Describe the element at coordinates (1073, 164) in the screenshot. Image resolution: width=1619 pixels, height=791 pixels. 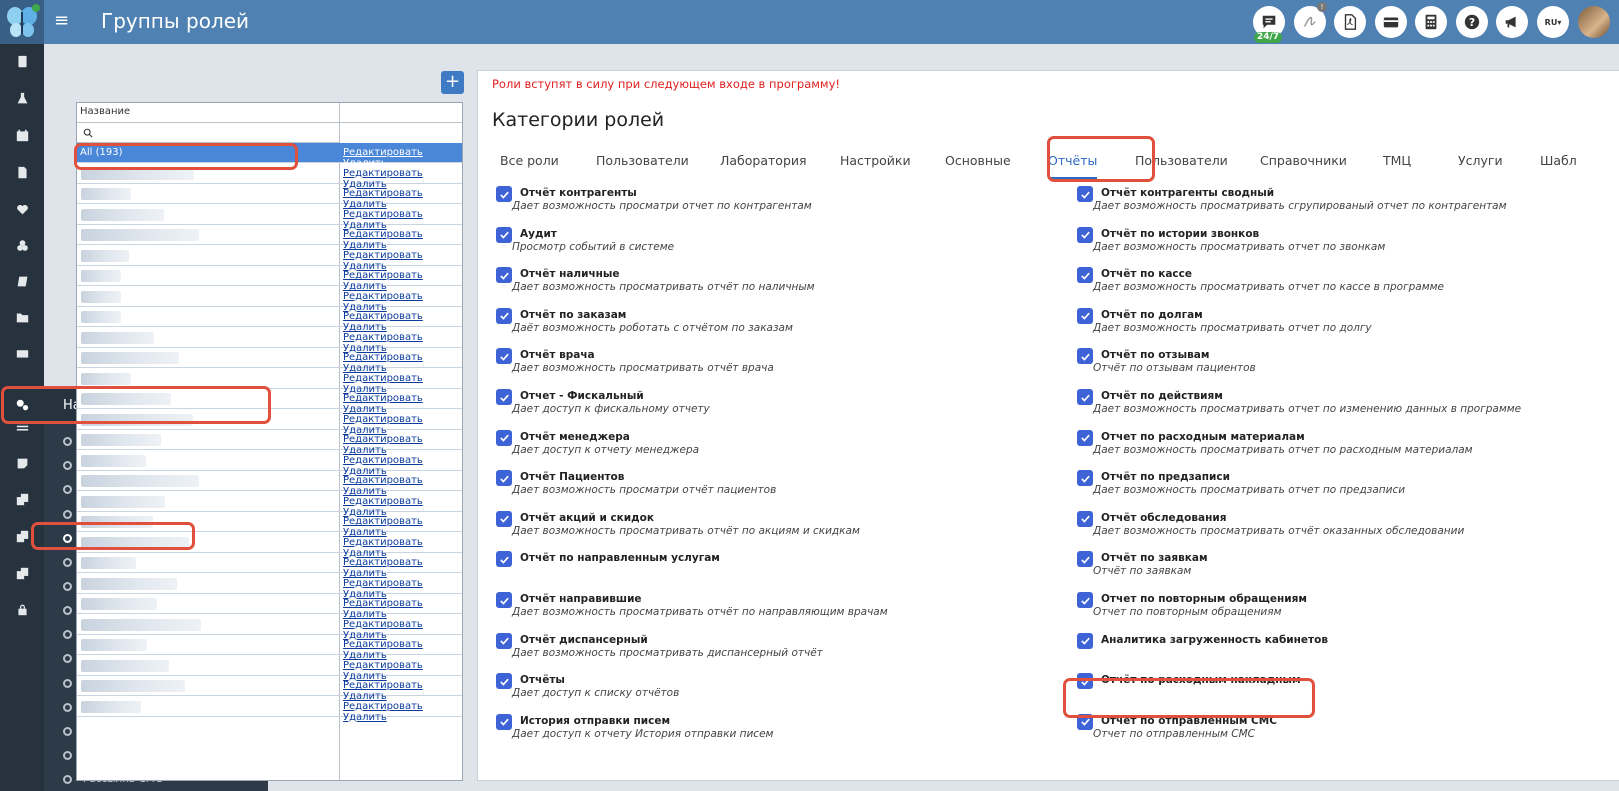
I see `tab-item: Отчёты` at that location.